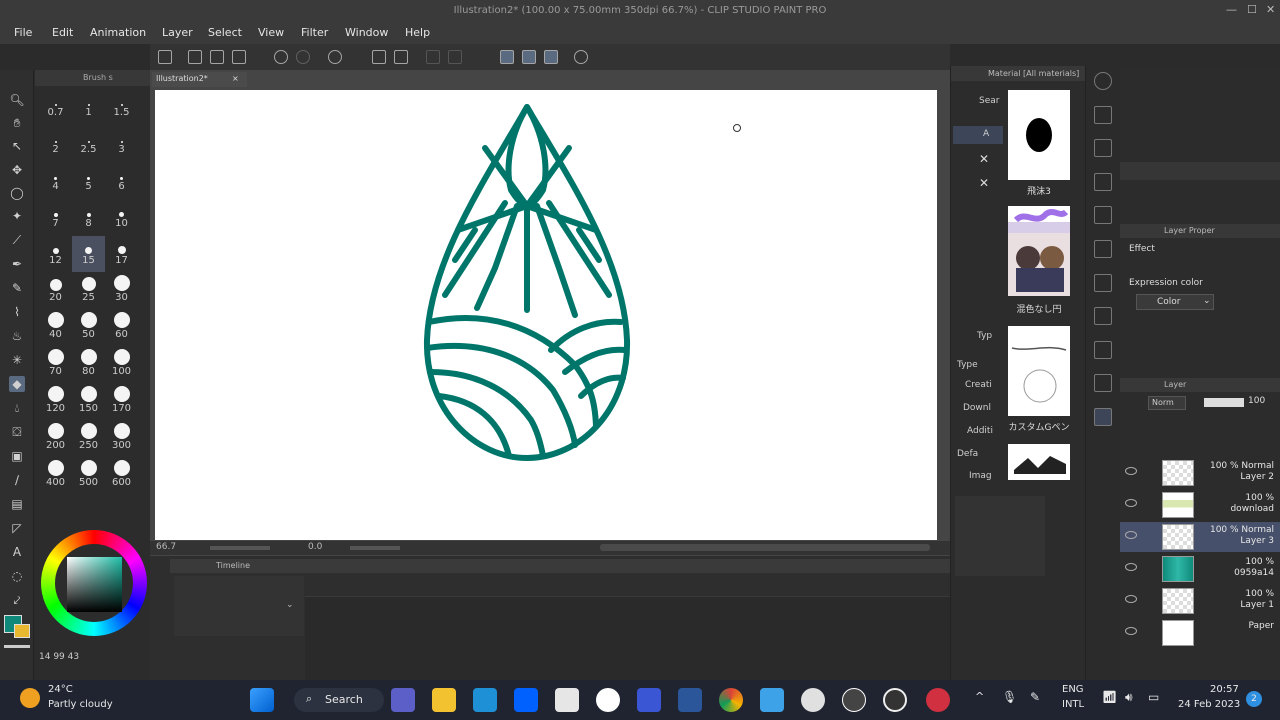  What do you see at coordinates (813, 700) in the screenshot?
I see `clip-studio-launcher-icon` at bounding box center [813, 700].